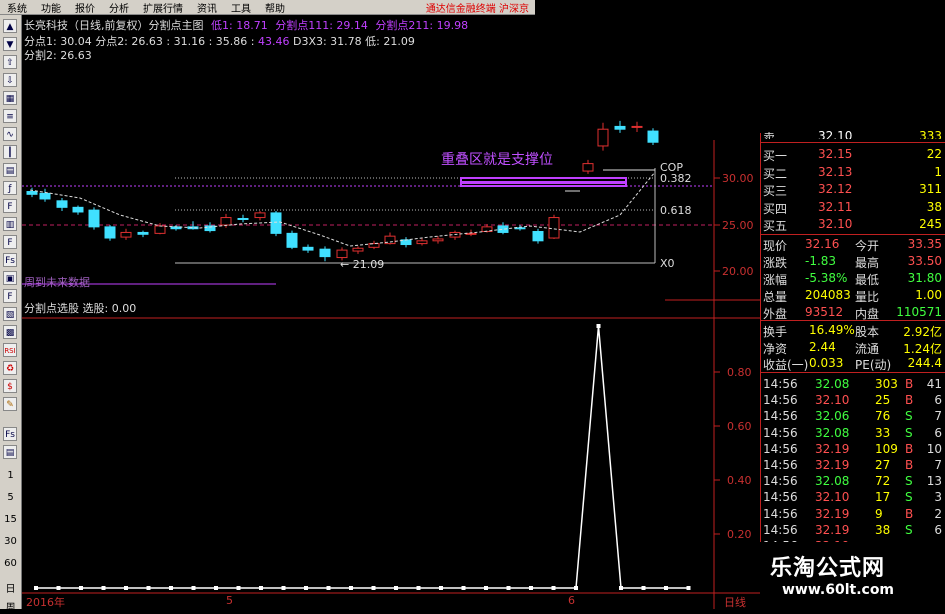 The width and height of the screenshot is (945, 614). What do you see at coordinates (930, 189) in the screenshot?
I see `bid-volume: 311` at bounding box center [930, 189].